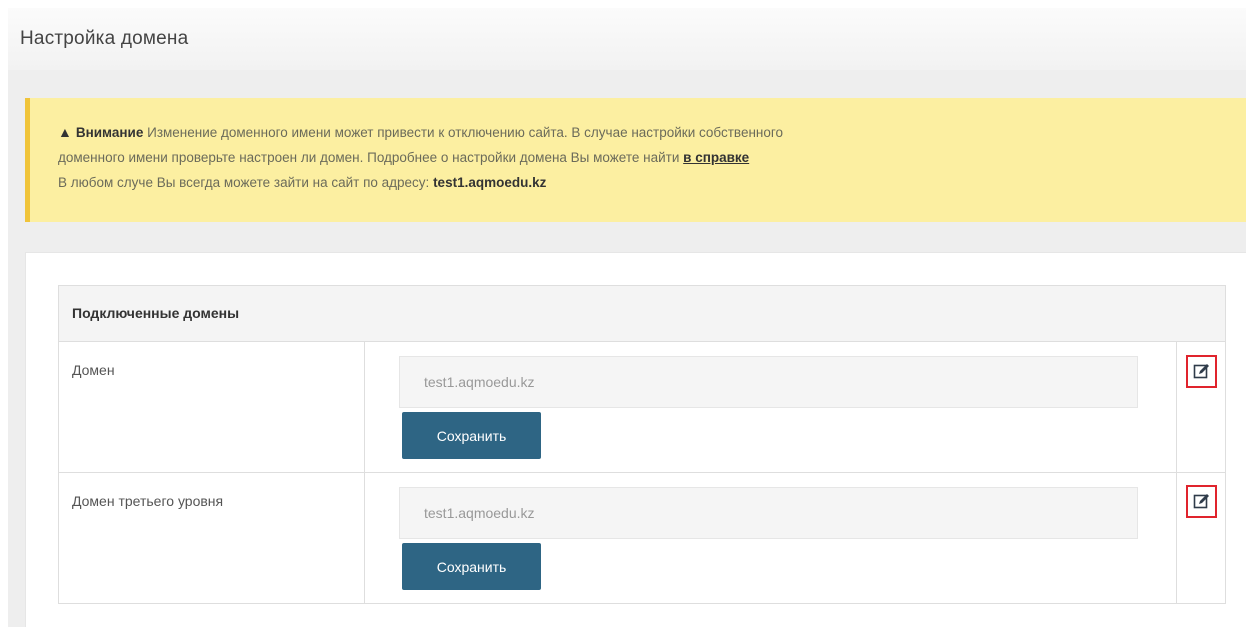 This screenshot has height=627, width=1246. What do you see at coordinates (490, 182) in the screenshot?
I see `site-address: test1.aqmoedu.kz` at bounding box center [490, 182].